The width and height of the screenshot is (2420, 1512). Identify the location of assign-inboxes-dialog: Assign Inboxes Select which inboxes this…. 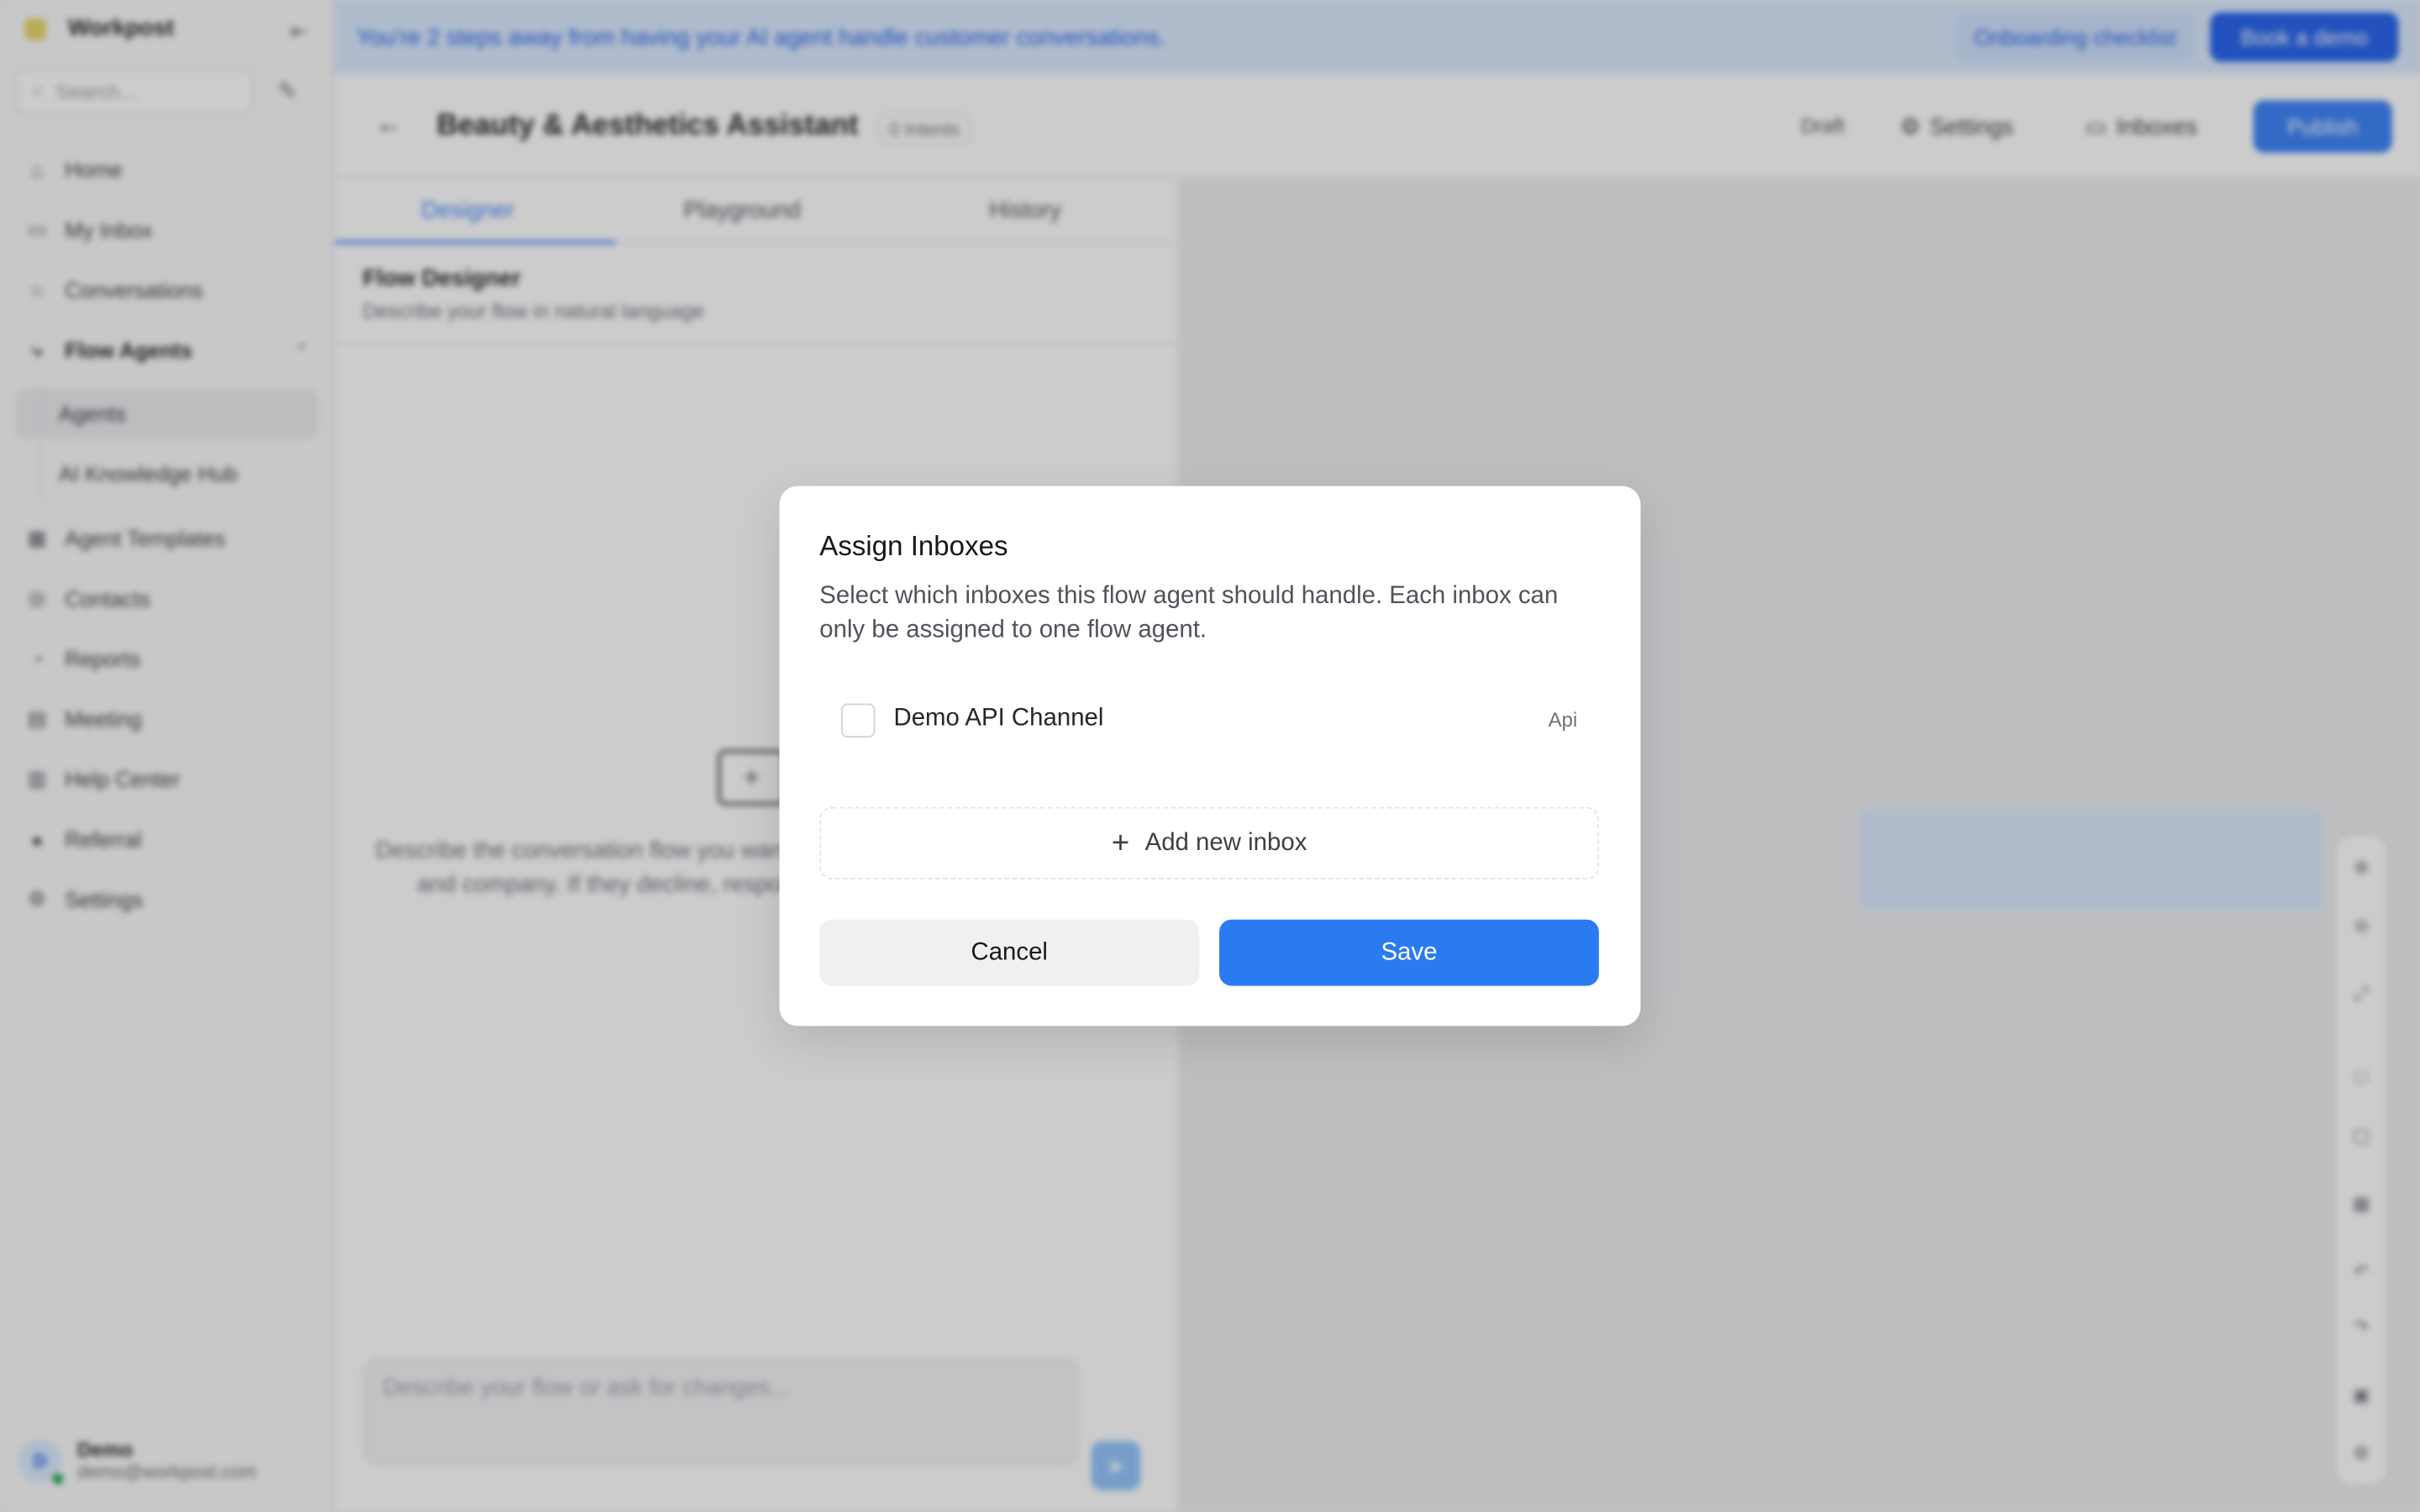
(1210, 756).